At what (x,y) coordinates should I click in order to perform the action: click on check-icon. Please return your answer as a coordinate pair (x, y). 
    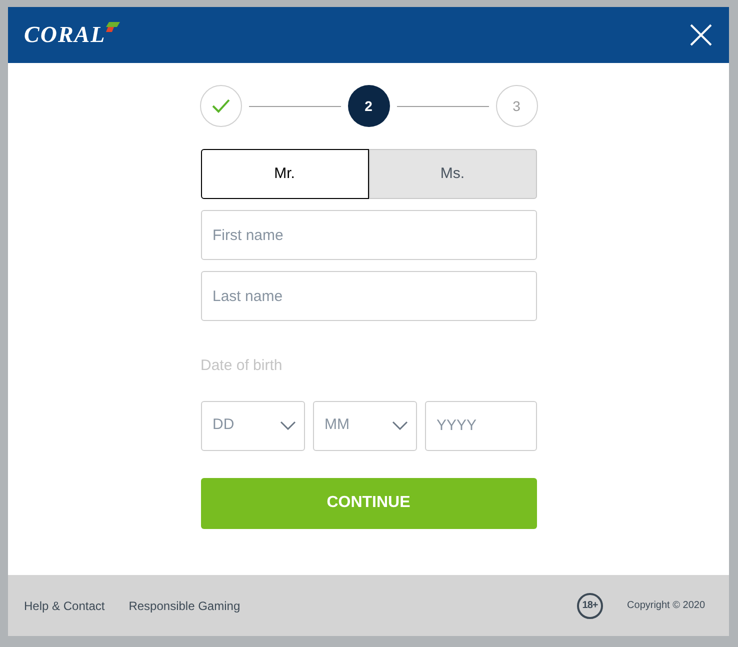
    Looking at the image, I should click on (220, 106).